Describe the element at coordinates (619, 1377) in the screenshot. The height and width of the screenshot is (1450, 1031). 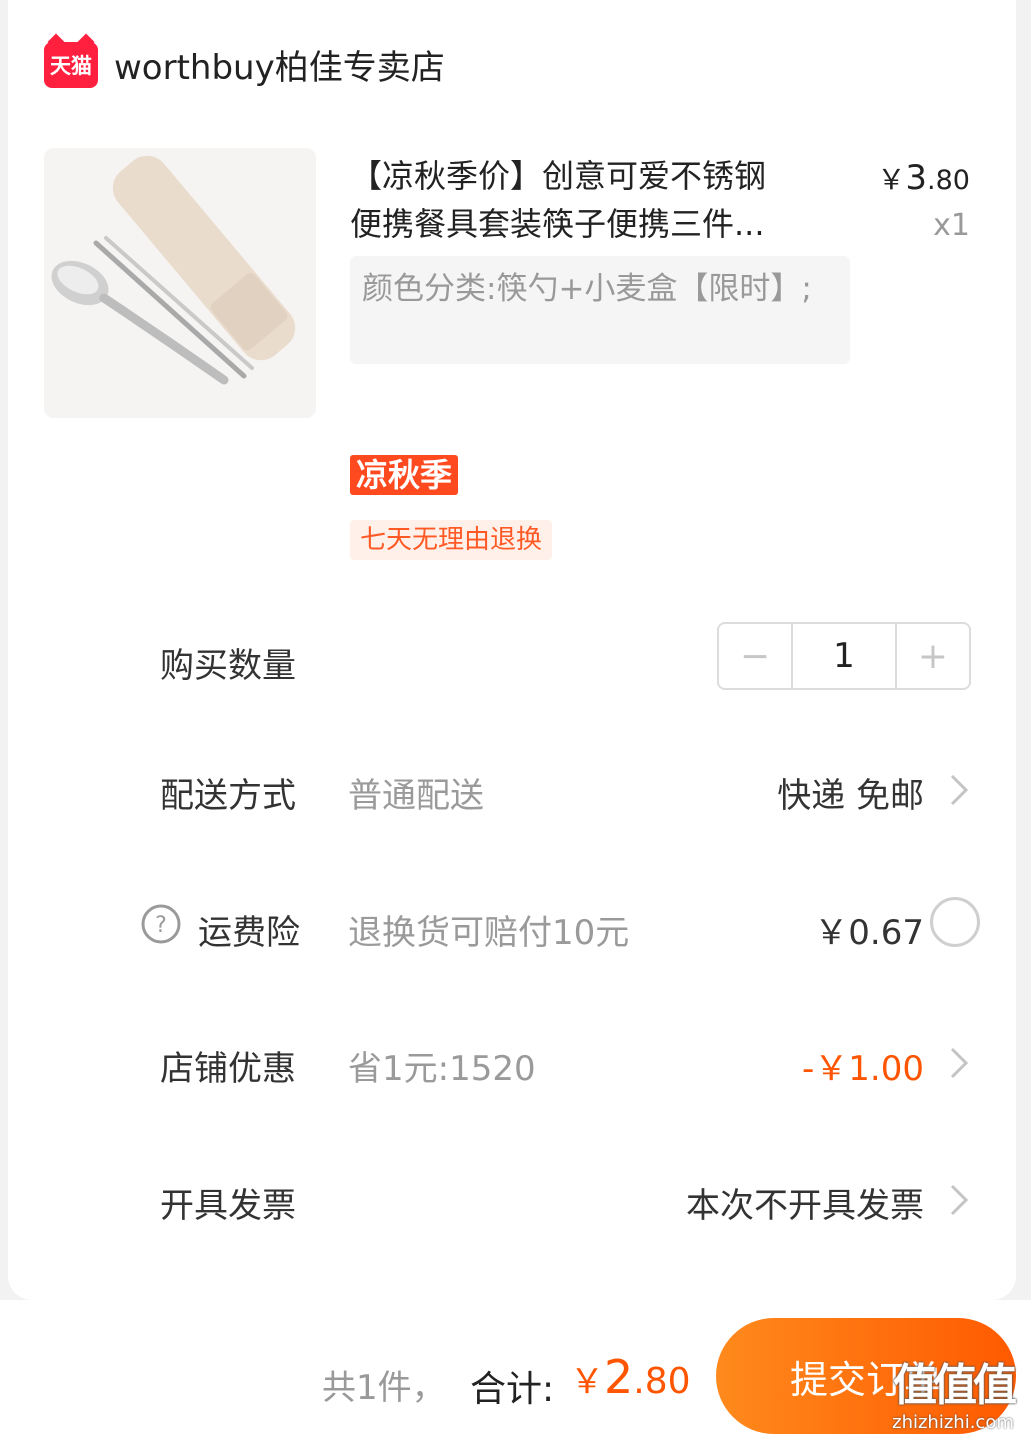
I see `total-integer: 2` at that location.